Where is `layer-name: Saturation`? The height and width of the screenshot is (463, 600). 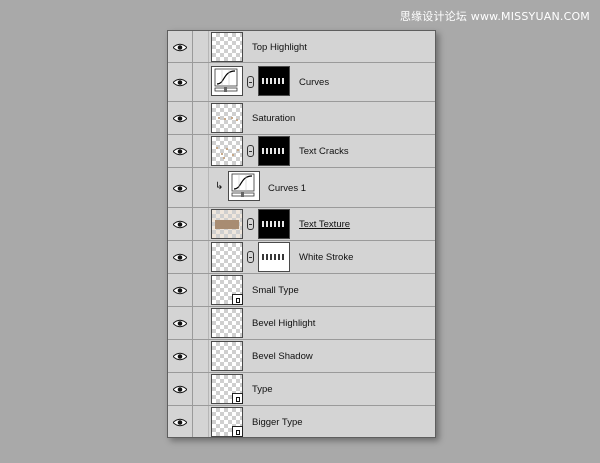 layer-name: Saturation is located at coordinates (274, 118).